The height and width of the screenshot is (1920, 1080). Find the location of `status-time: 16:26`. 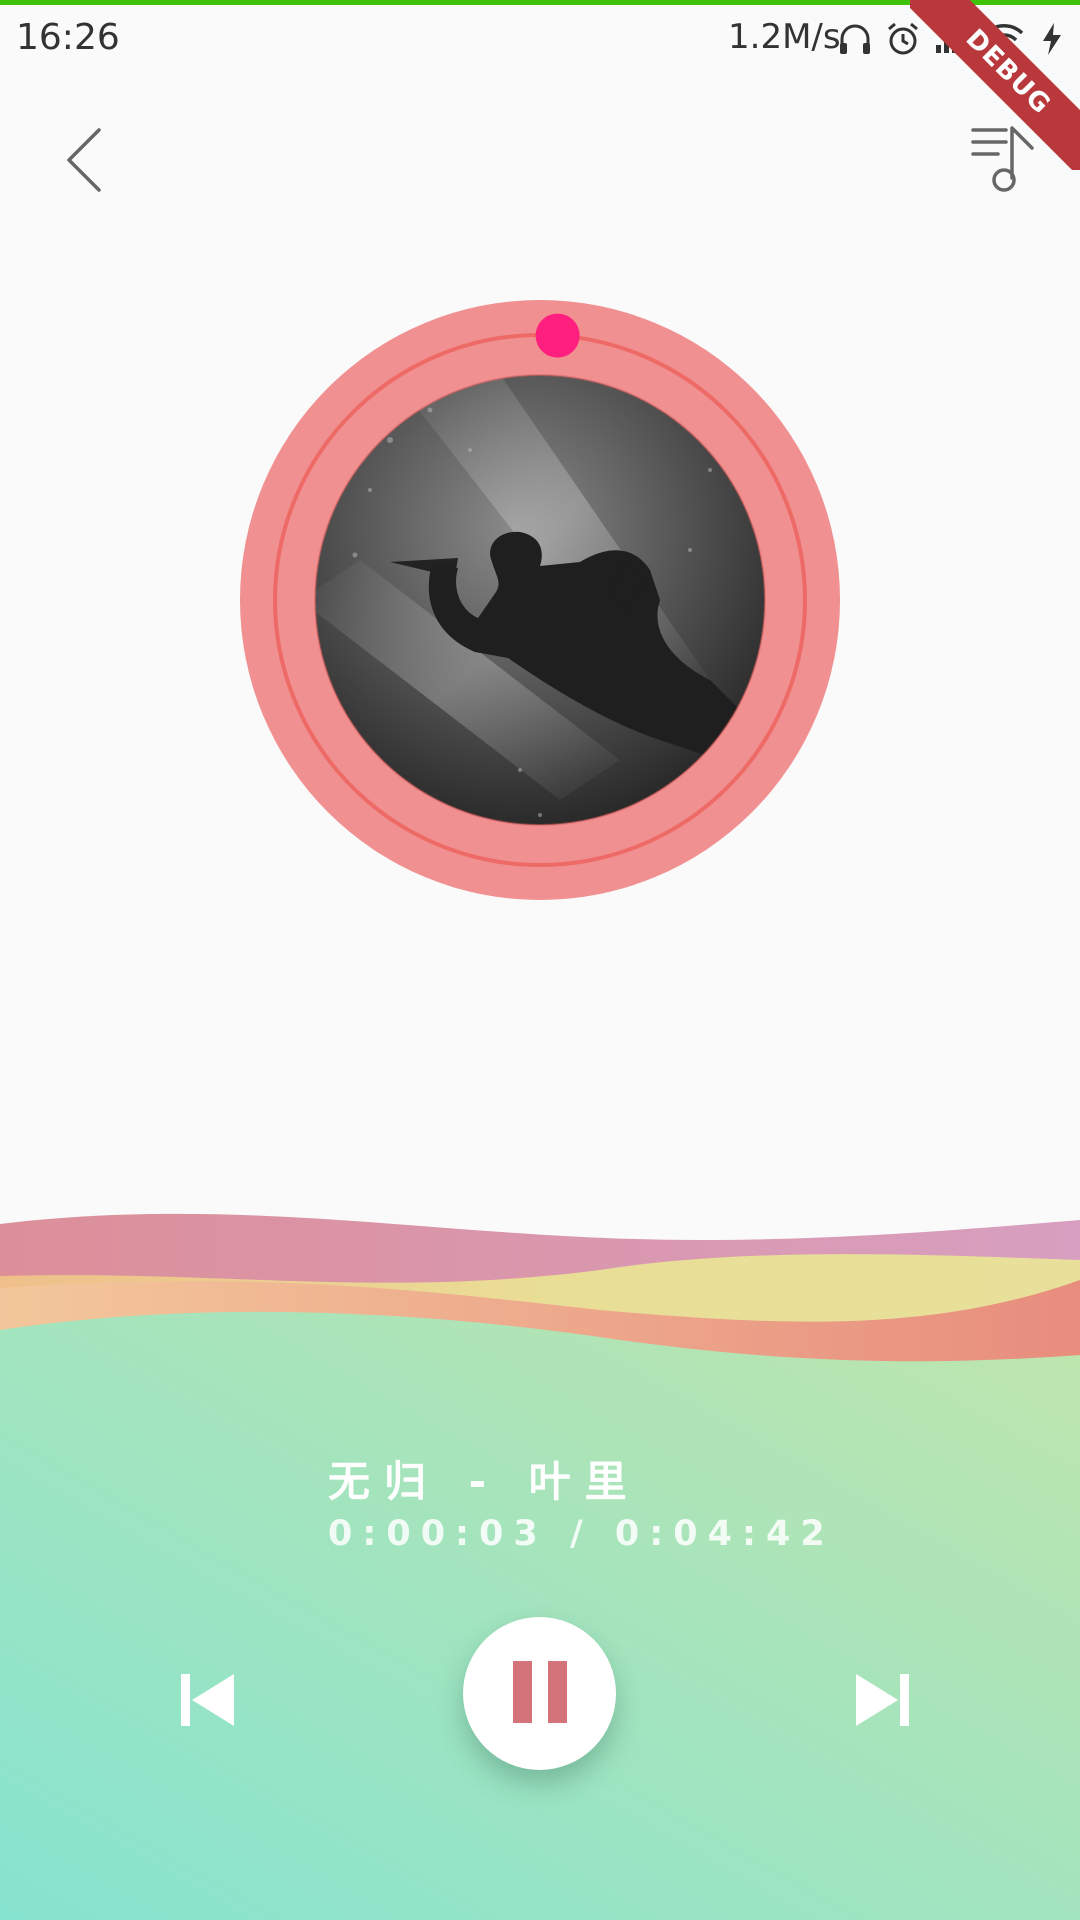

status-time: 16:26 is located at coordinates (68, 37).